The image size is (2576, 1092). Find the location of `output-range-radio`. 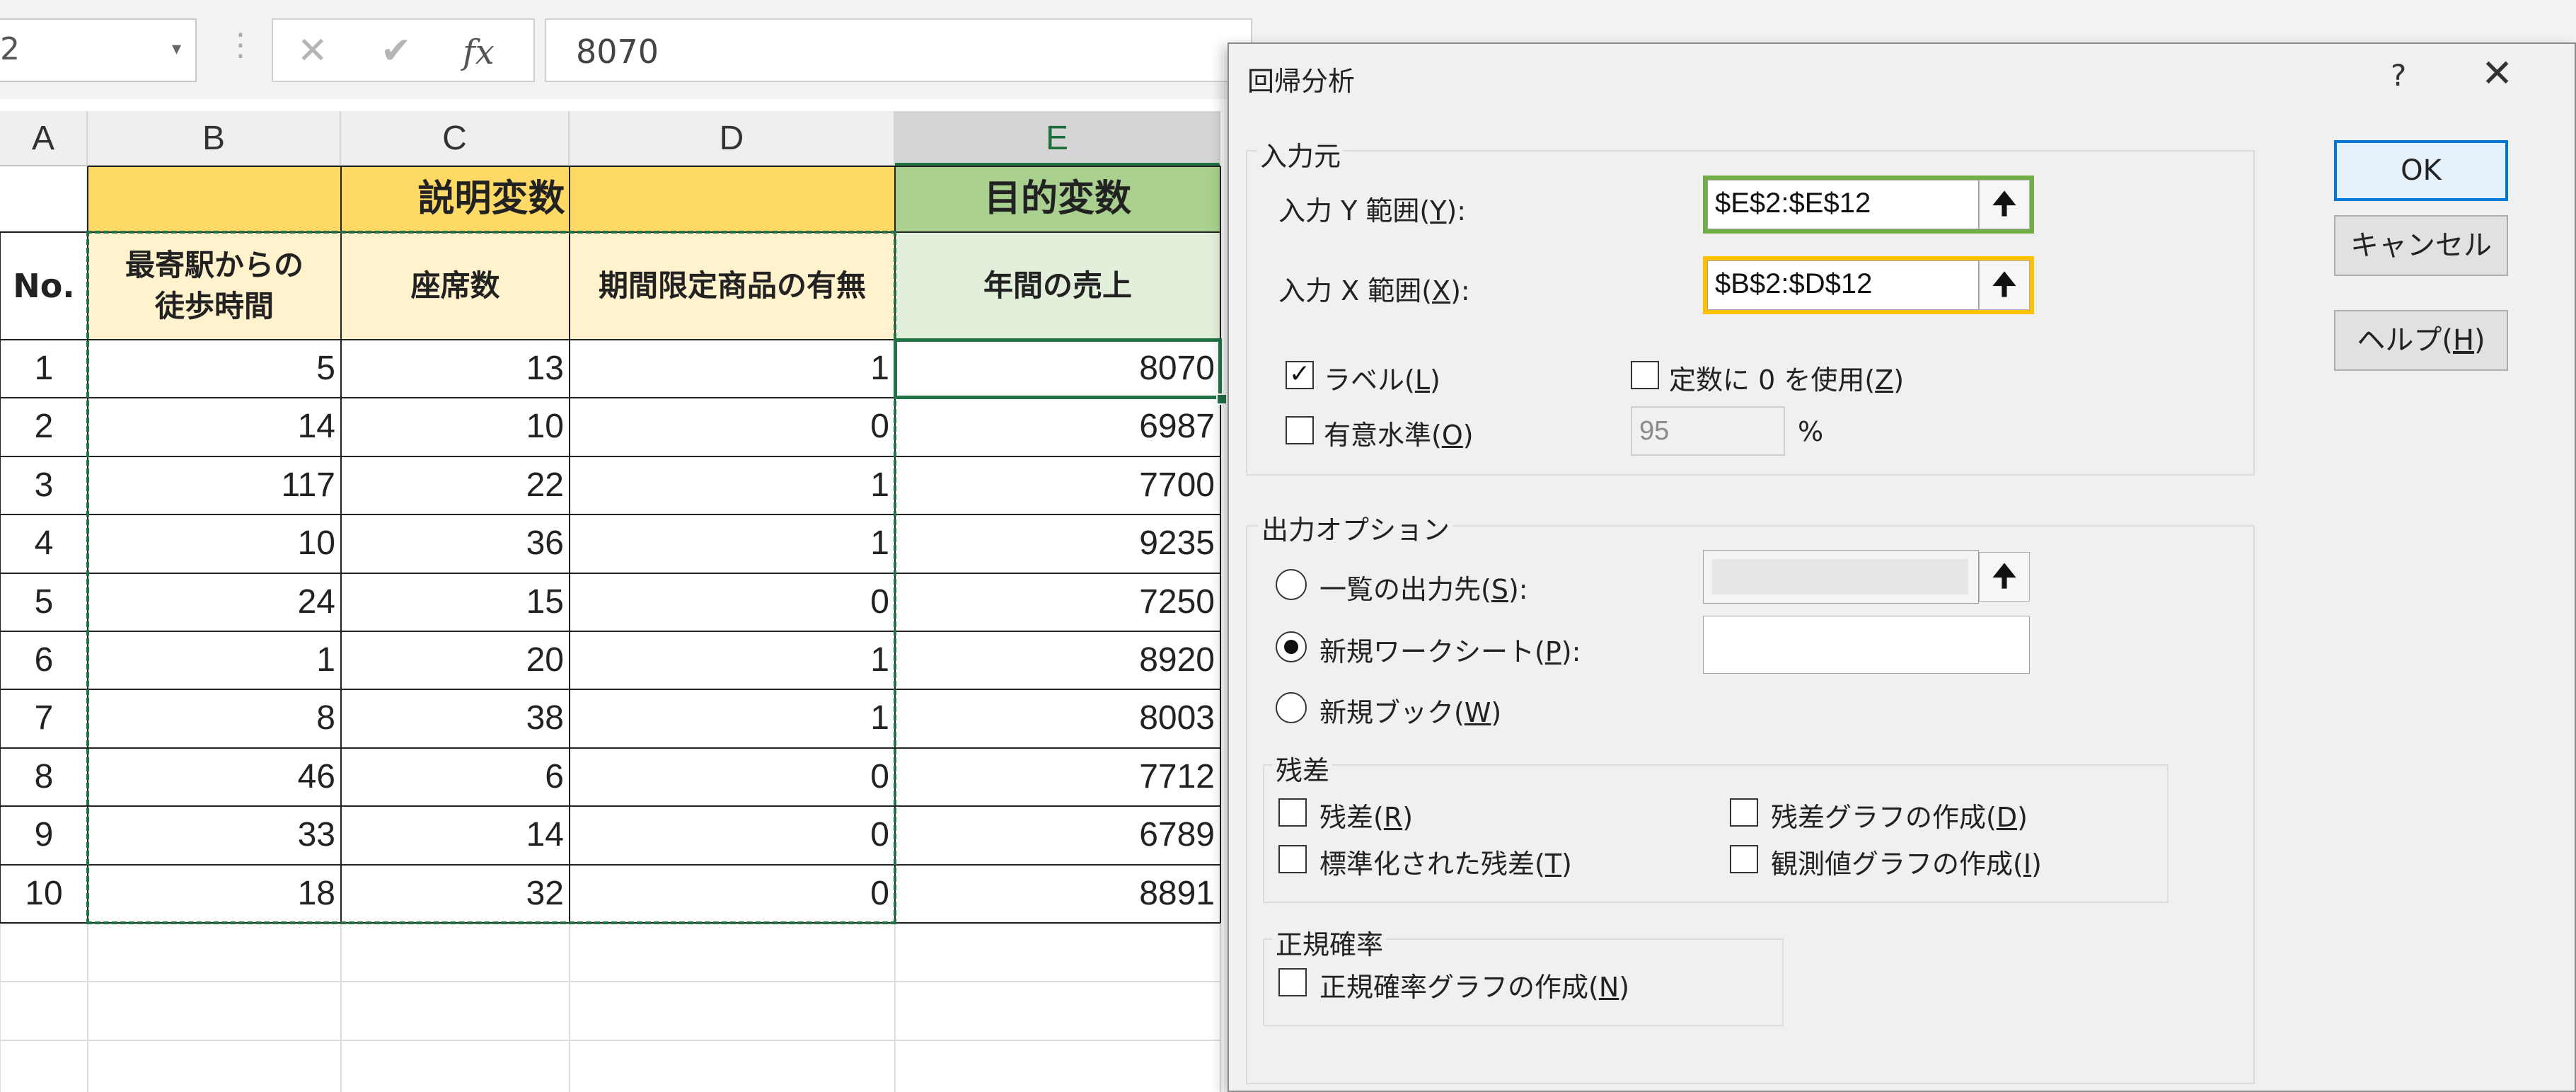

output-range-radio is located at coordinates (1291, 584).